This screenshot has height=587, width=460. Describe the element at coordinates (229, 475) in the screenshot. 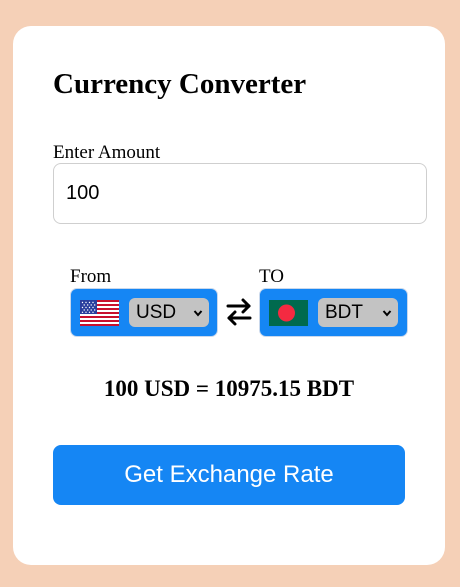

I see `get-exchange-rate-button: Get Exchange Rate` at that location.